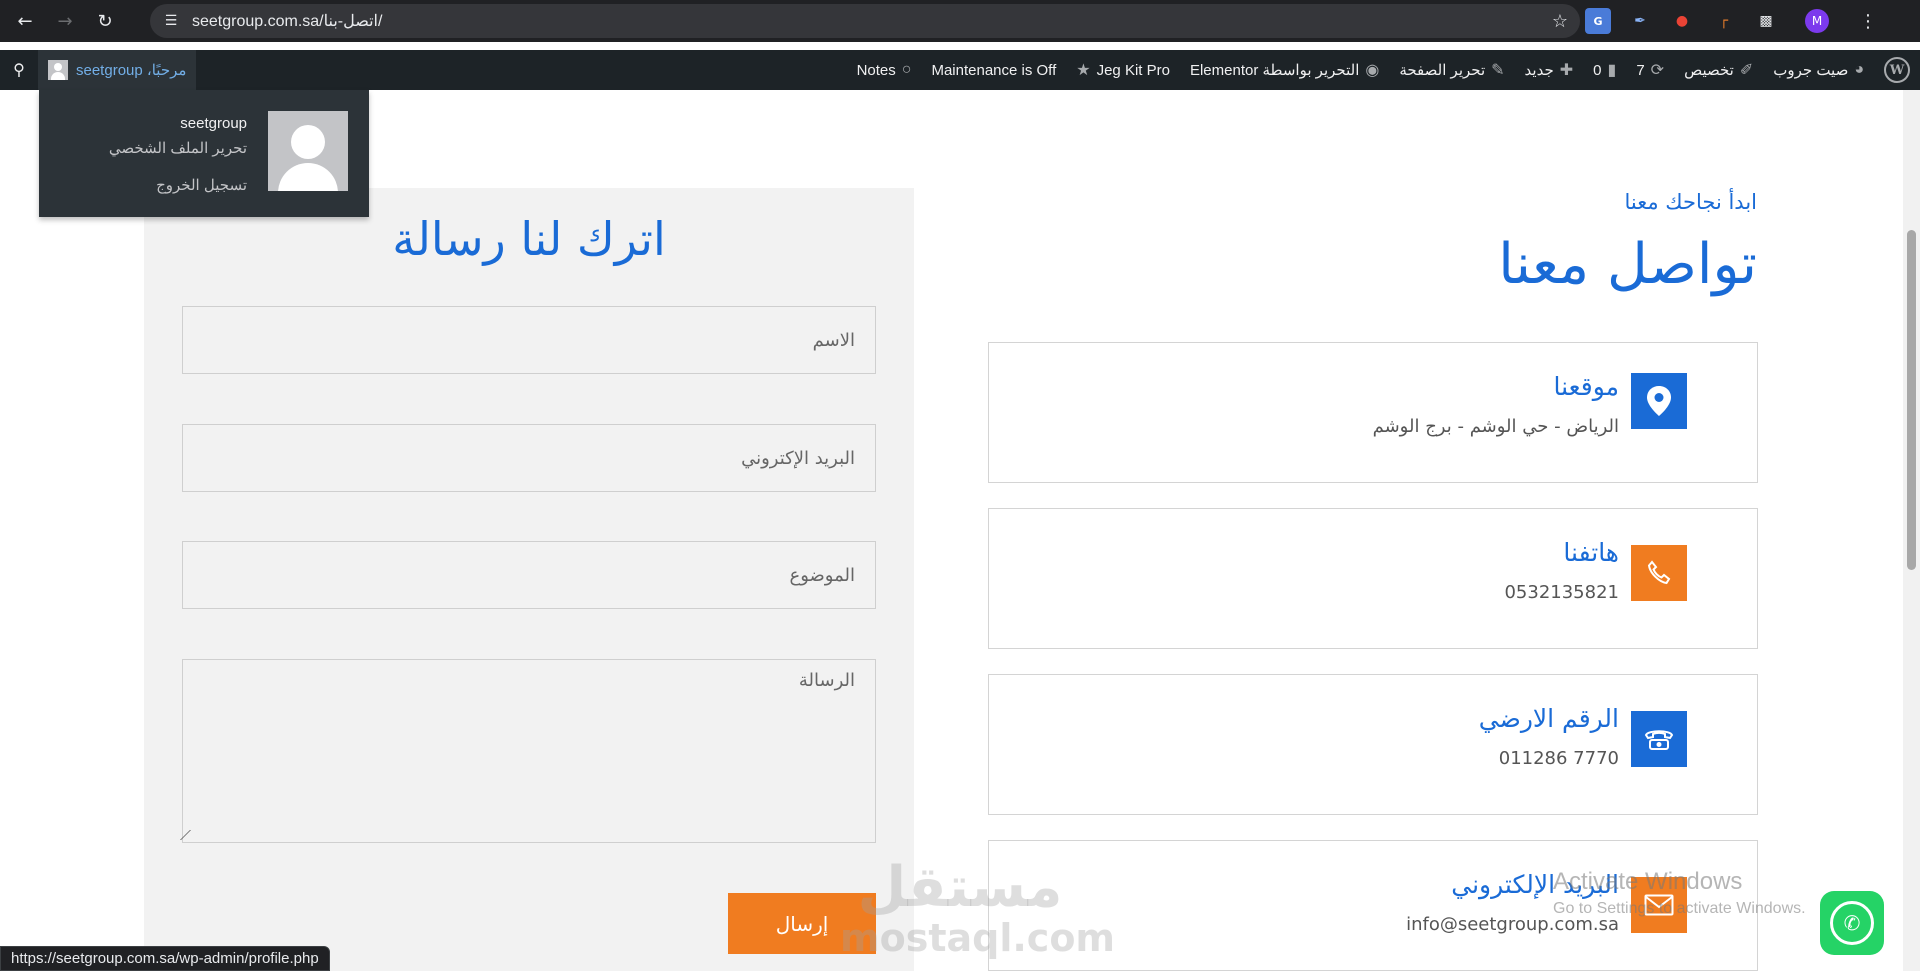  Describe the element at coordinates (1709, 70) in the screenshot. I see `customize-label: تخصيص` at that location.